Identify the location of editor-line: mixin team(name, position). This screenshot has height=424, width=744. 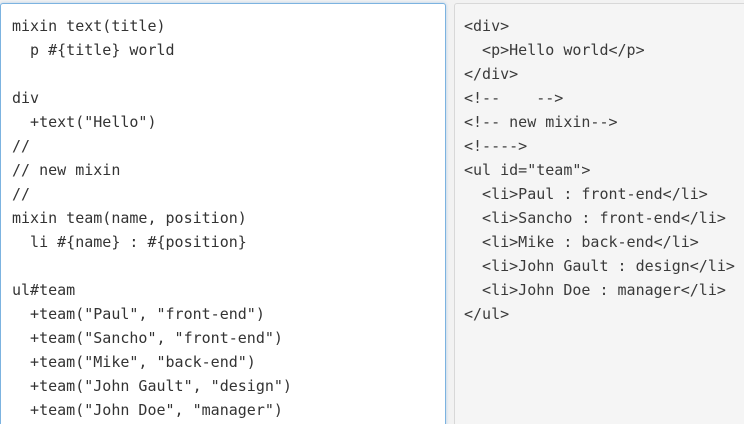
(129, 218).